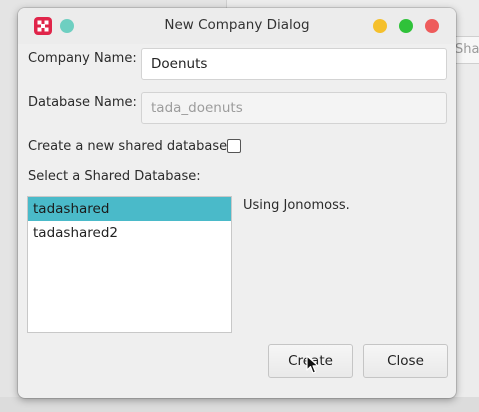 This screenshot has width=479, height=412. I want to click on shared-database-list: tadashared tadashared2, so click(129, 264).